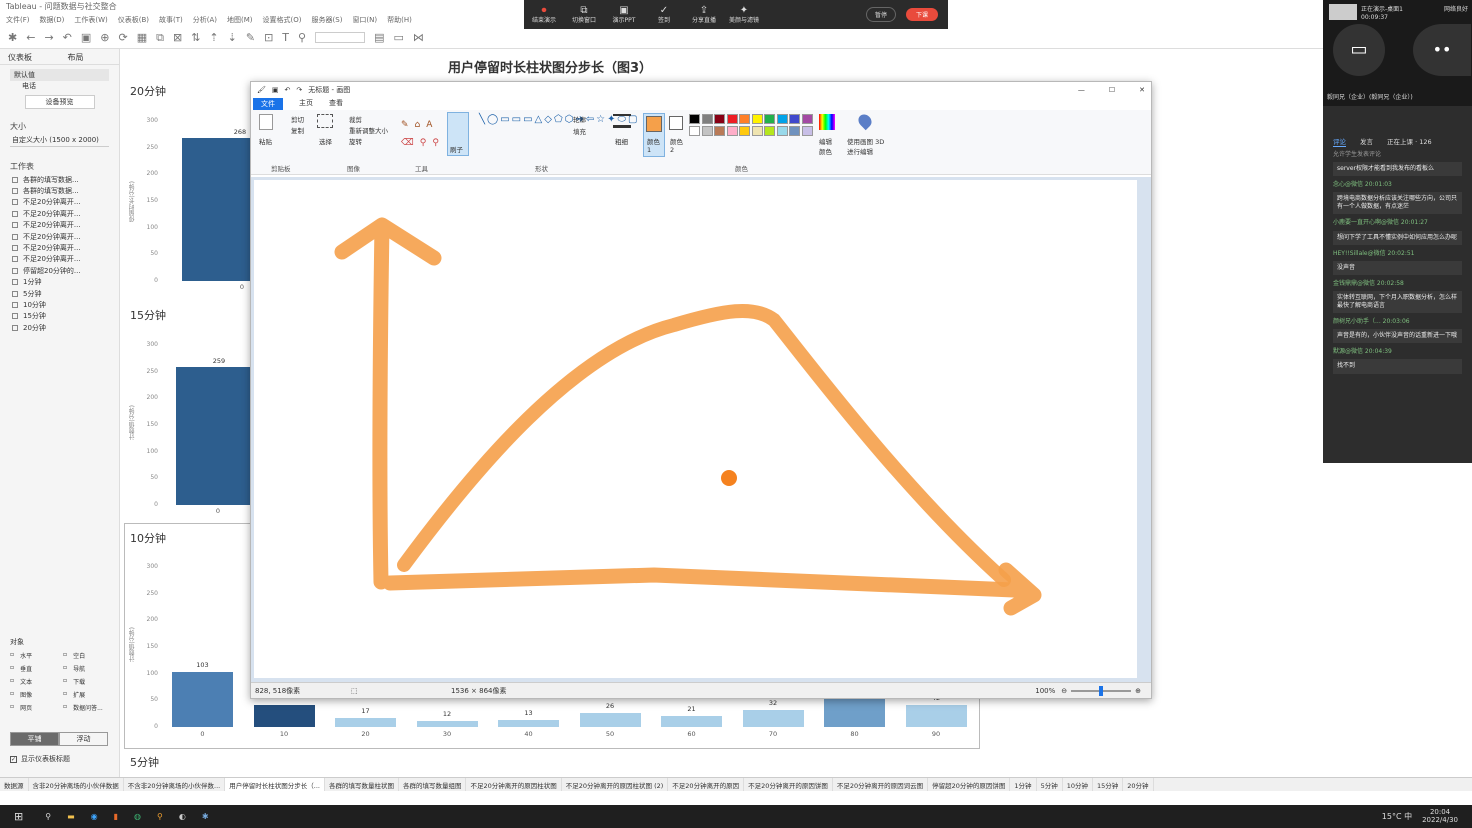  I want to click on object-item: ▫ 下载, so click(89, 681).